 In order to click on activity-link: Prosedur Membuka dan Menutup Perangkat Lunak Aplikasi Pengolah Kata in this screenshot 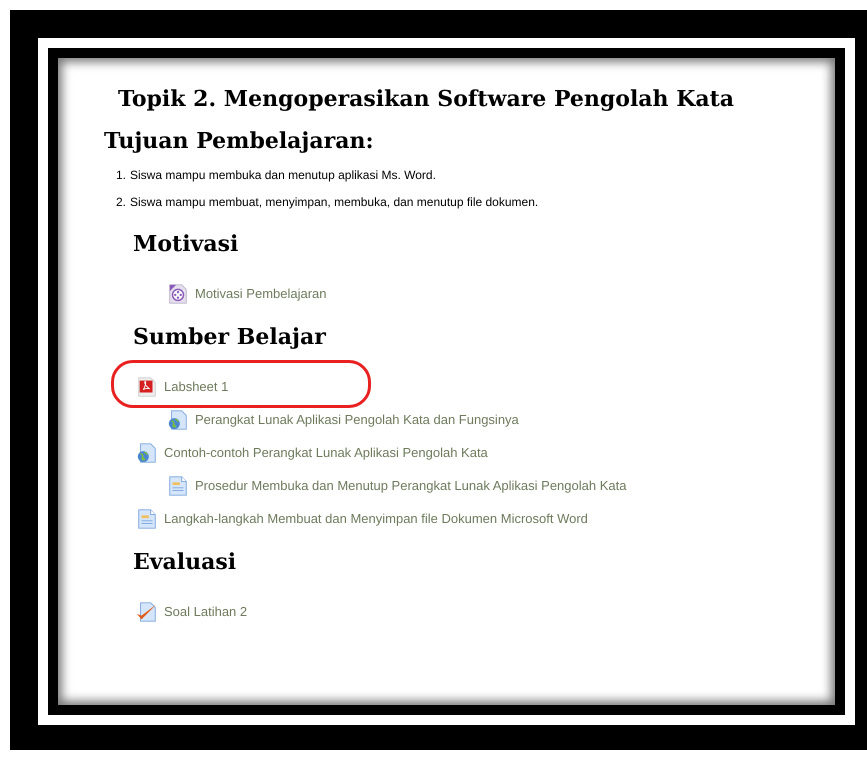, I will do `click(410, 485)`.